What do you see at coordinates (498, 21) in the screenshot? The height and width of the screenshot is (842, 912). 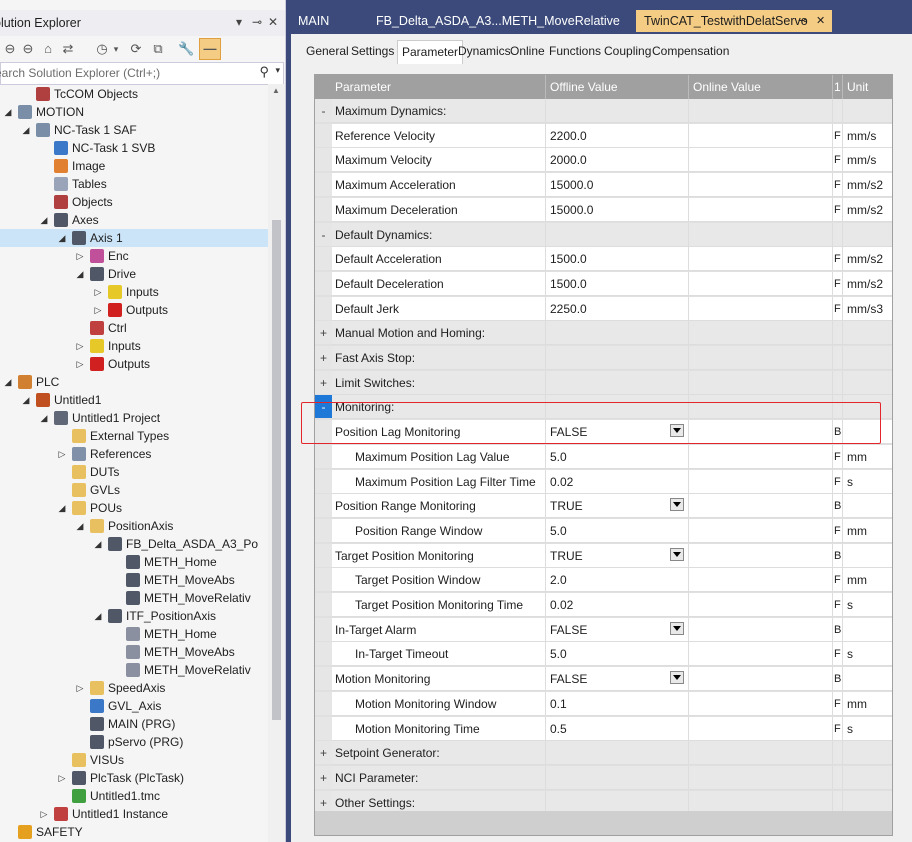 I see `tab-meth-moverelative: FB_Delta_ASDA_A3...METH_MoveRelative` at bounding box center [498, 21].